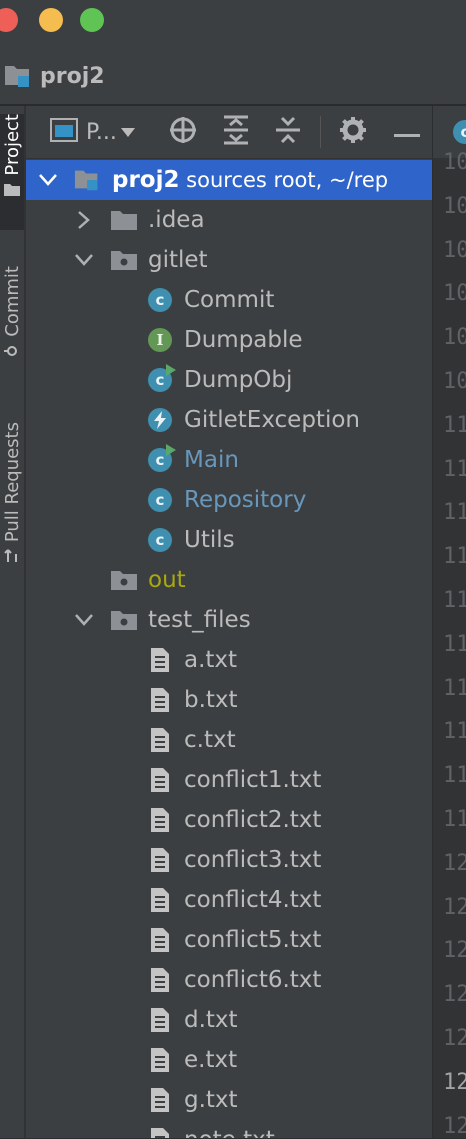  Describe the element at coordinates (12, 326) in the screenshot. I see `tab-commit: Commit` at that location.